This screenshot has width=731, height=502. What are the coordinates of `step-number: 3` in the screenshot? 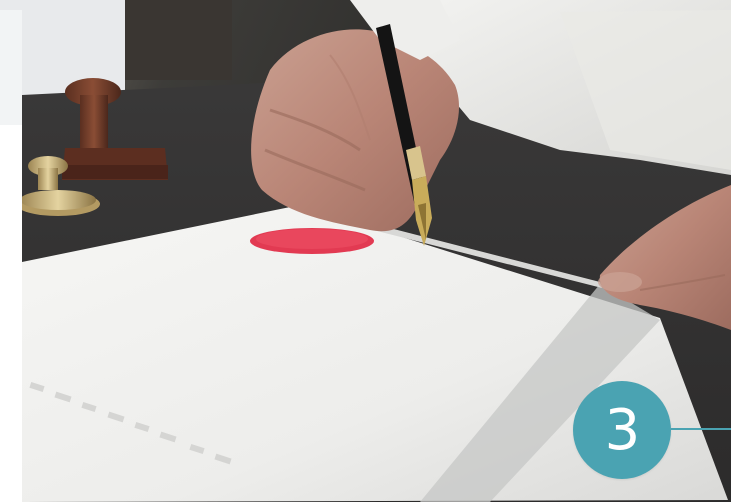 It's located at (622, 430).